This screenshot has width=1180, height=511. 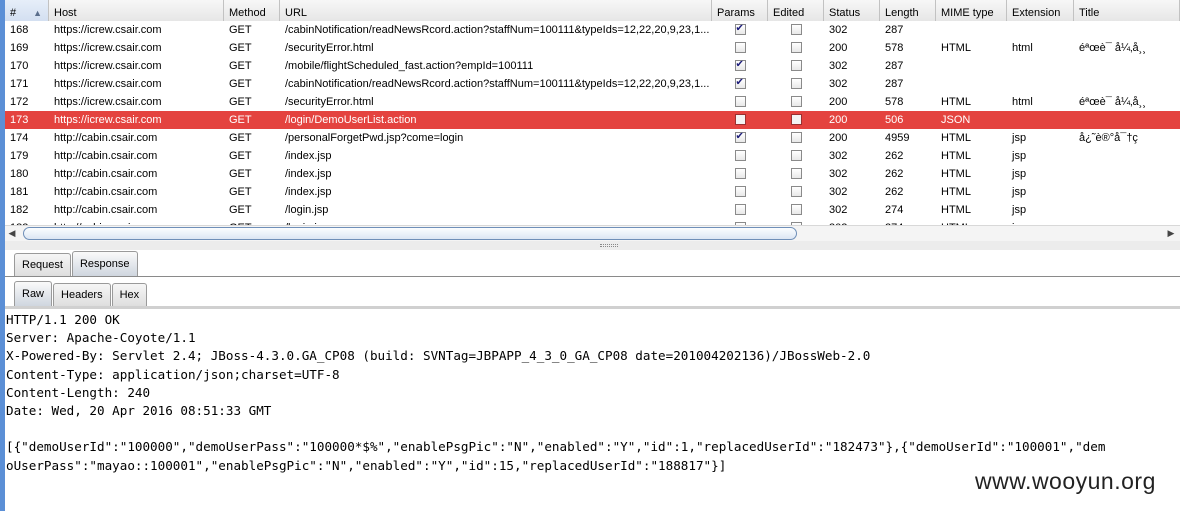 I want to click on scroll-left-icon: ◀, so click(x=12, y=233).